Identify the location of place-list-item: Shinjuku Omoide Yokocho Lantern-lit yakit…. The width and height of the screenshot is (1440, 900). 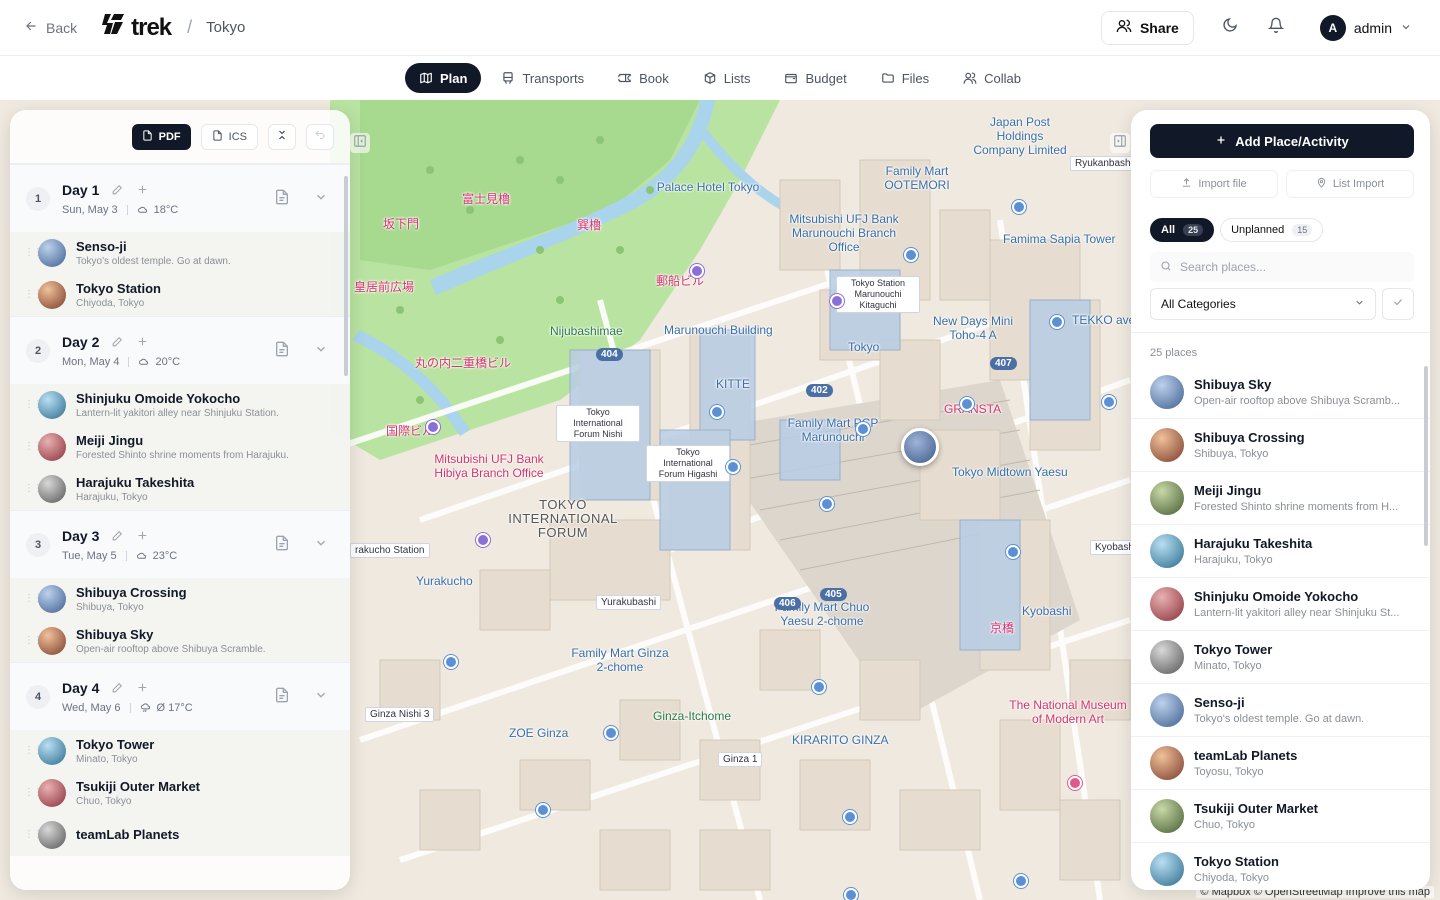
(1280, 604).